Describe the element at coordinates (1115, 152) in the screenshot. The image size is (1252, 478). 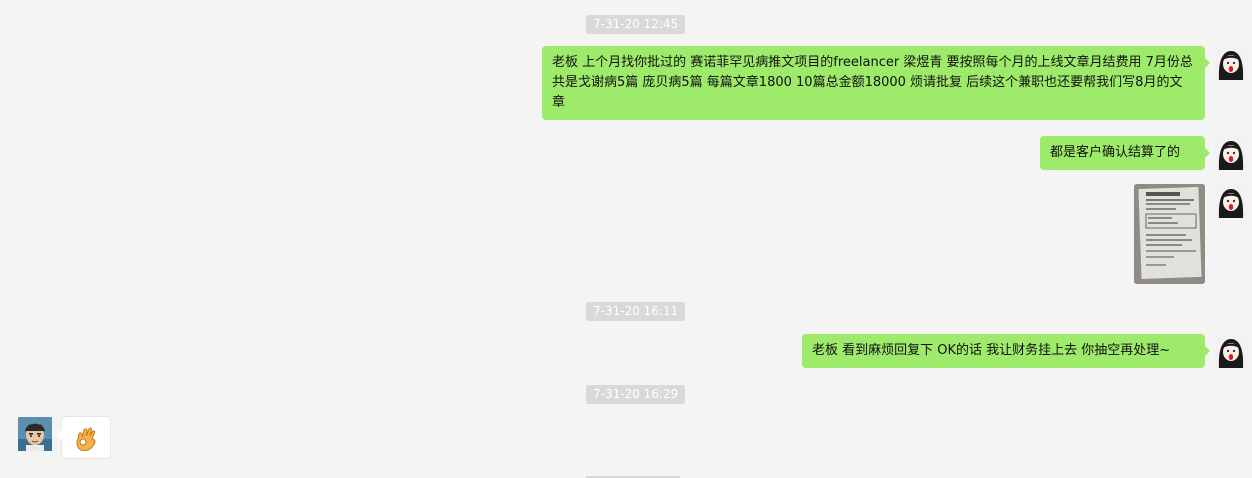
I see `message-text: 都是客户确认结算了的` at that location.